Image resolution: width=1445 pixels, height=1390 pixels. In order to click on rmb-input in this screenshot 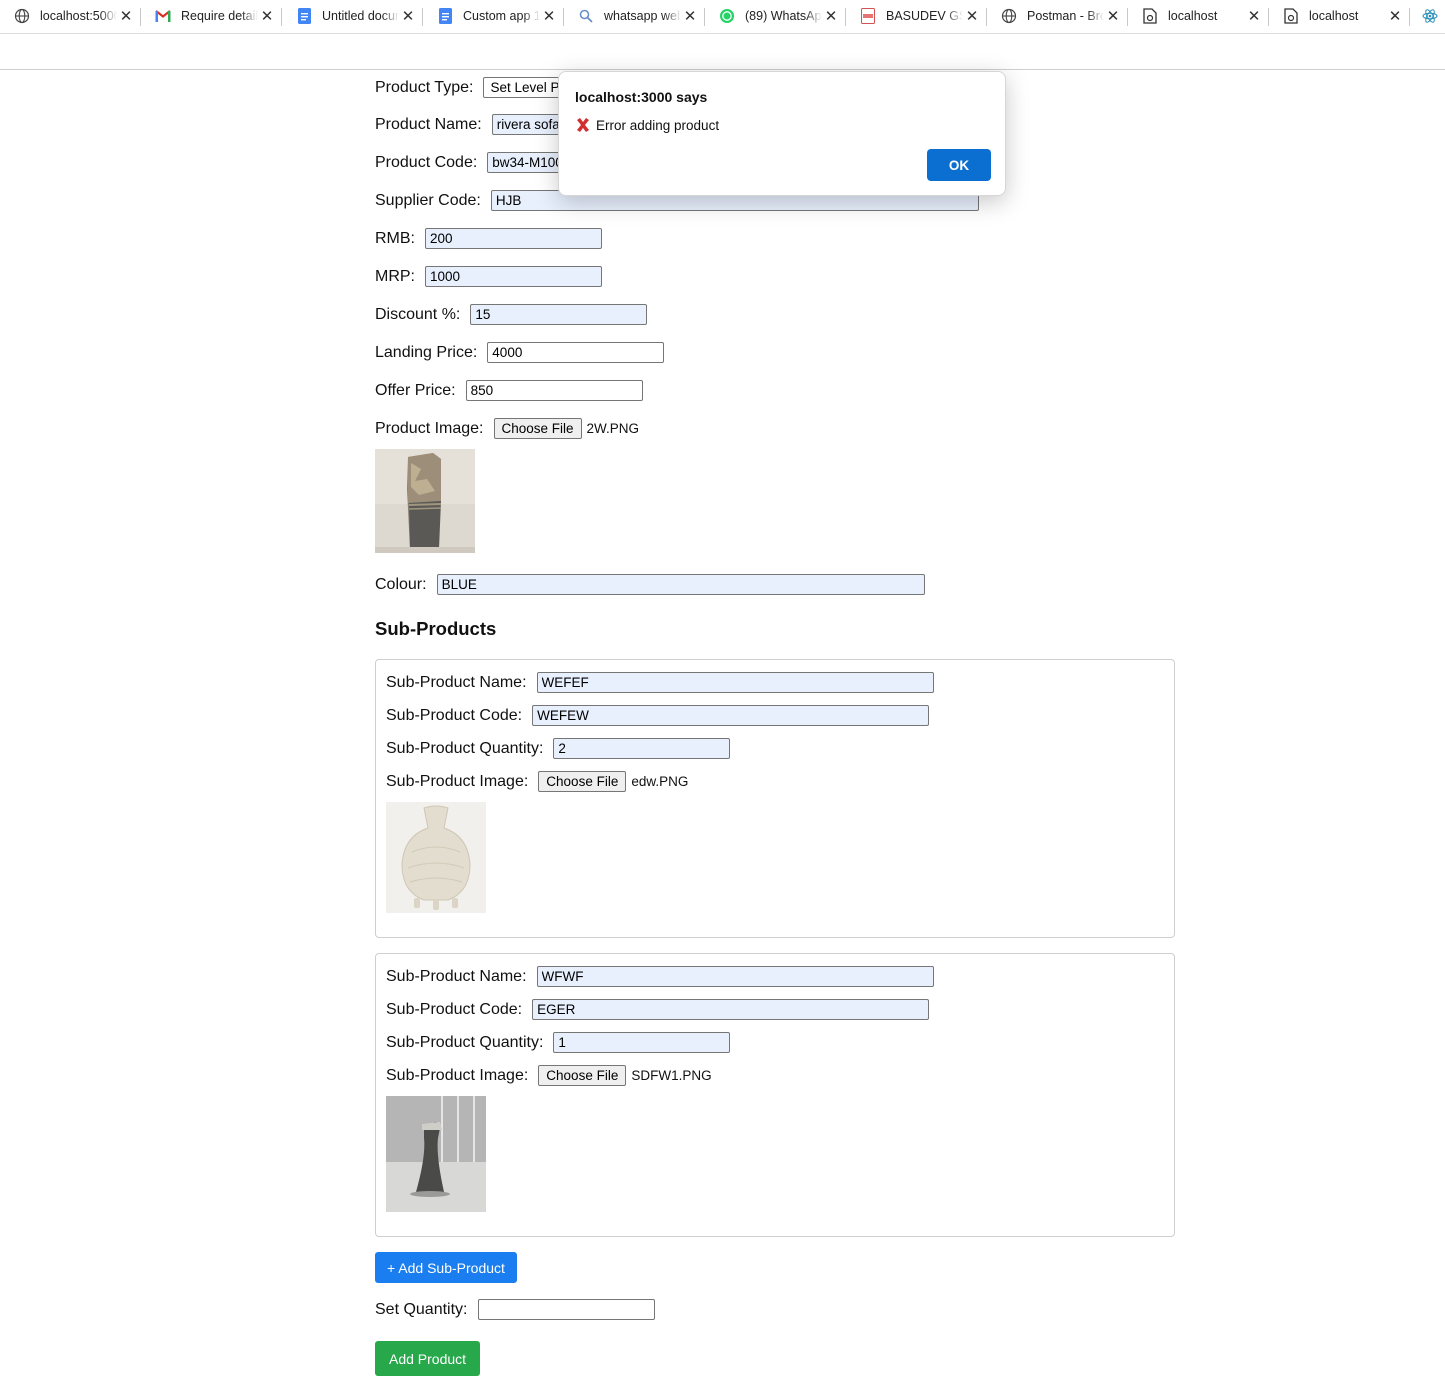, I will do `click(513, 238)`.